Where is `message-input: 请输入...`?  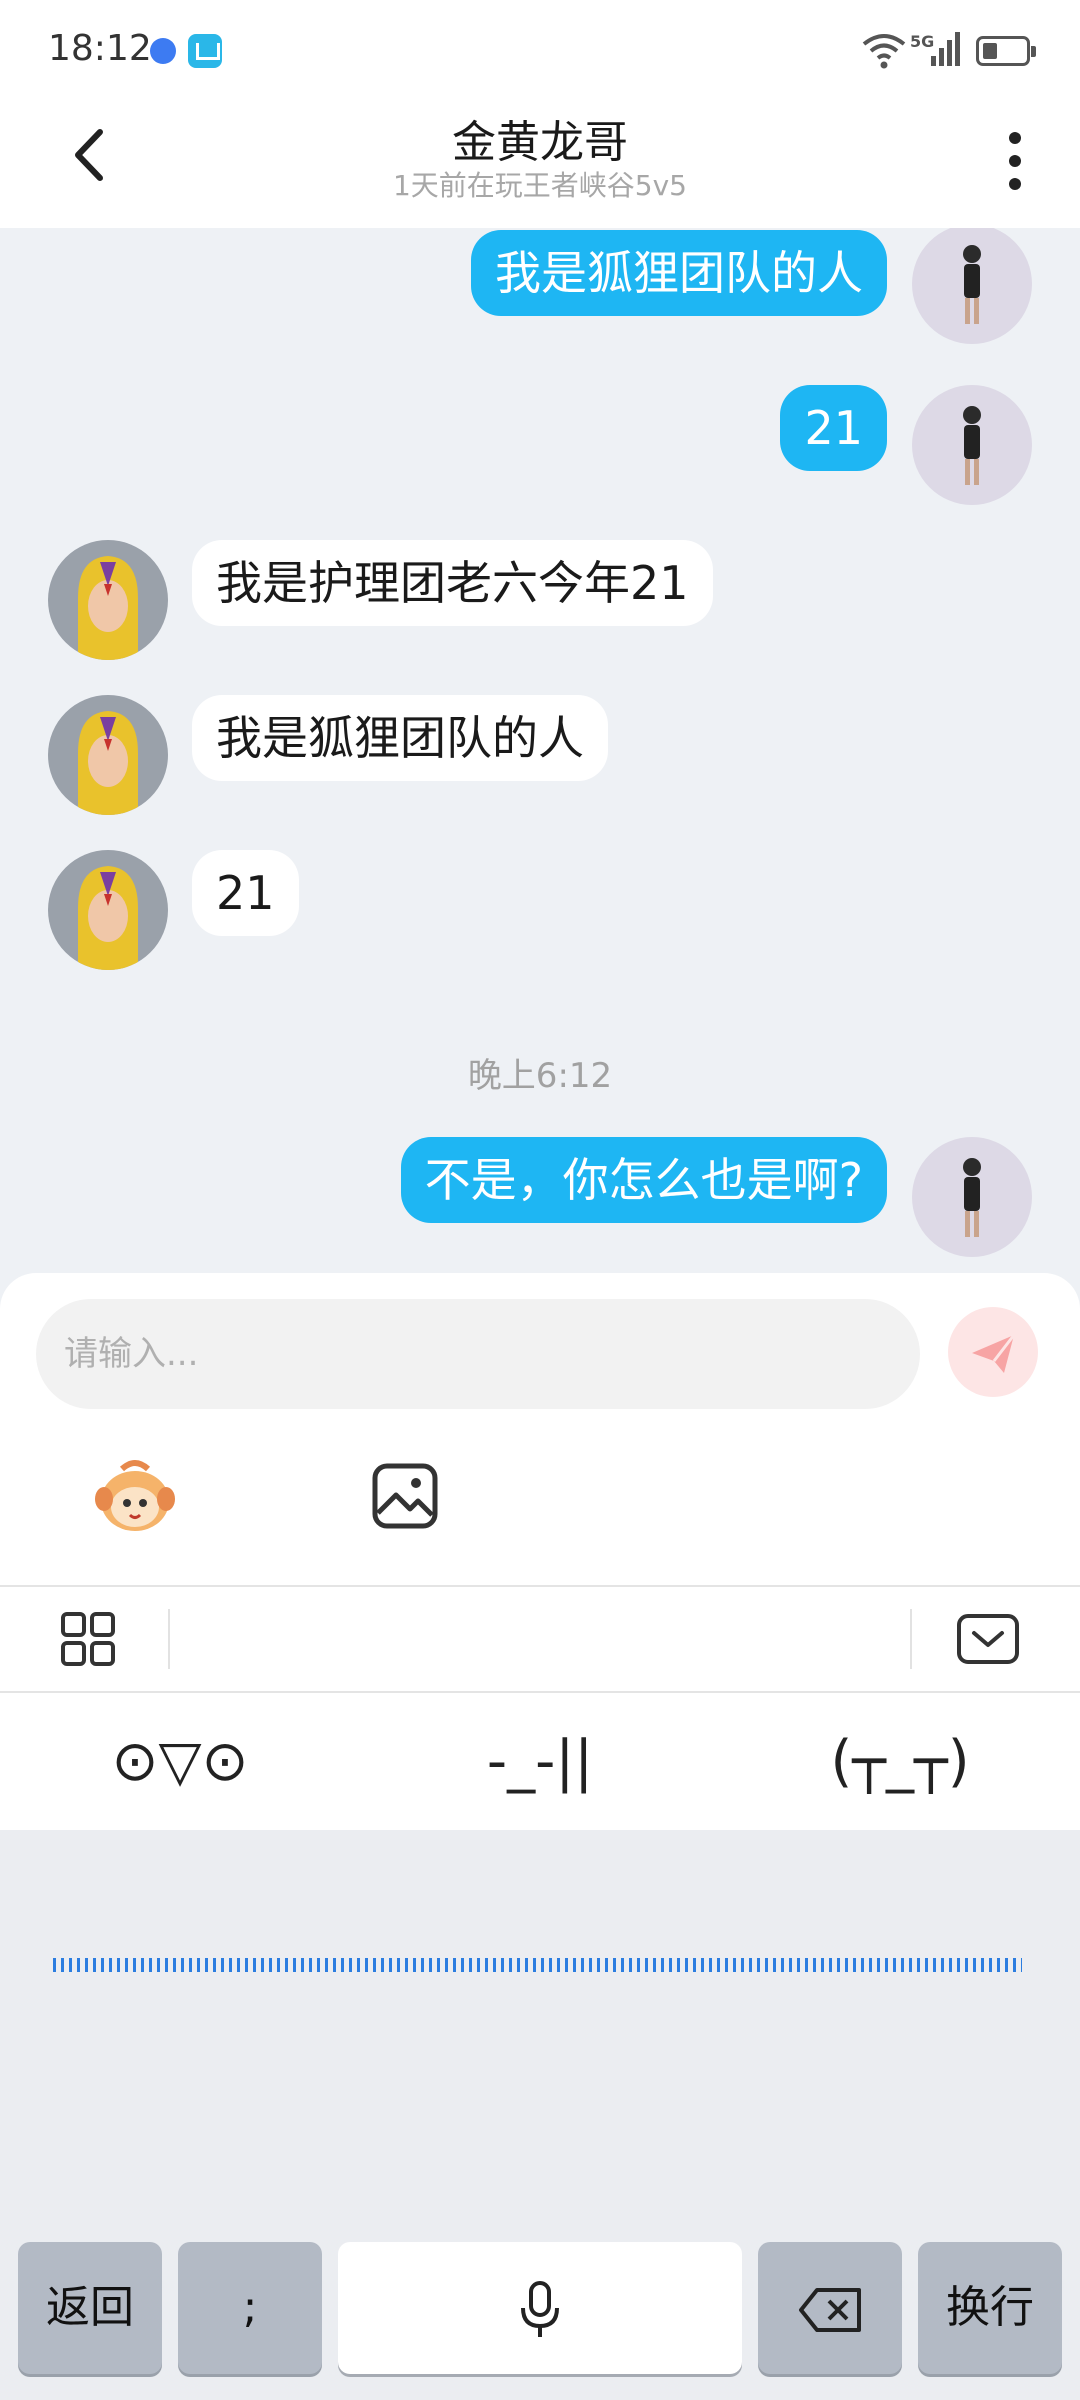
message-input: 请输入... is located at coordinates (478, 1354).